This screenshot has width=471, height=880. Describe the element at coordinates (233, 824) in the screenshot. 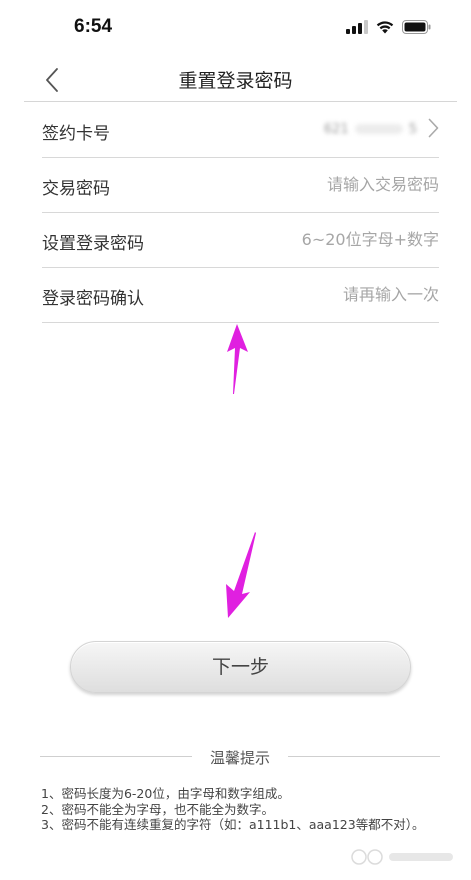

I see `tip-item: 3、密码不能有连续重复的字符（如：a111b1、aaa123等都不对）。` at that location.